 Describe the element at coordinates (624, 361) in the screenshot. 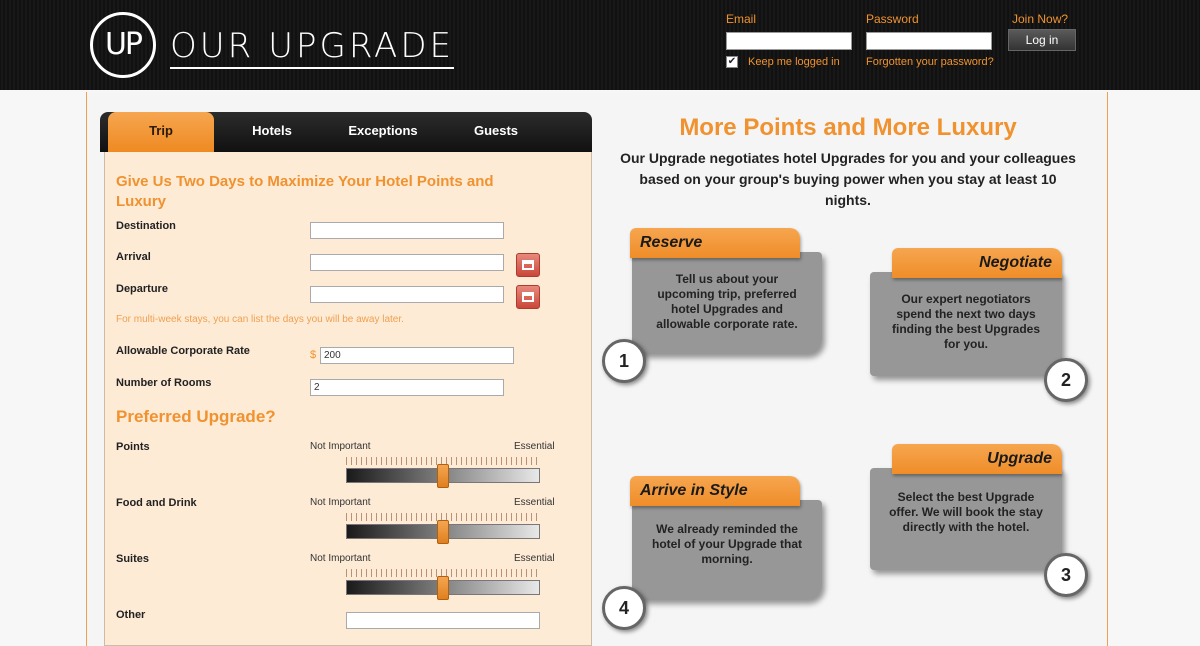

I see `step-number-1: 1` at that location.